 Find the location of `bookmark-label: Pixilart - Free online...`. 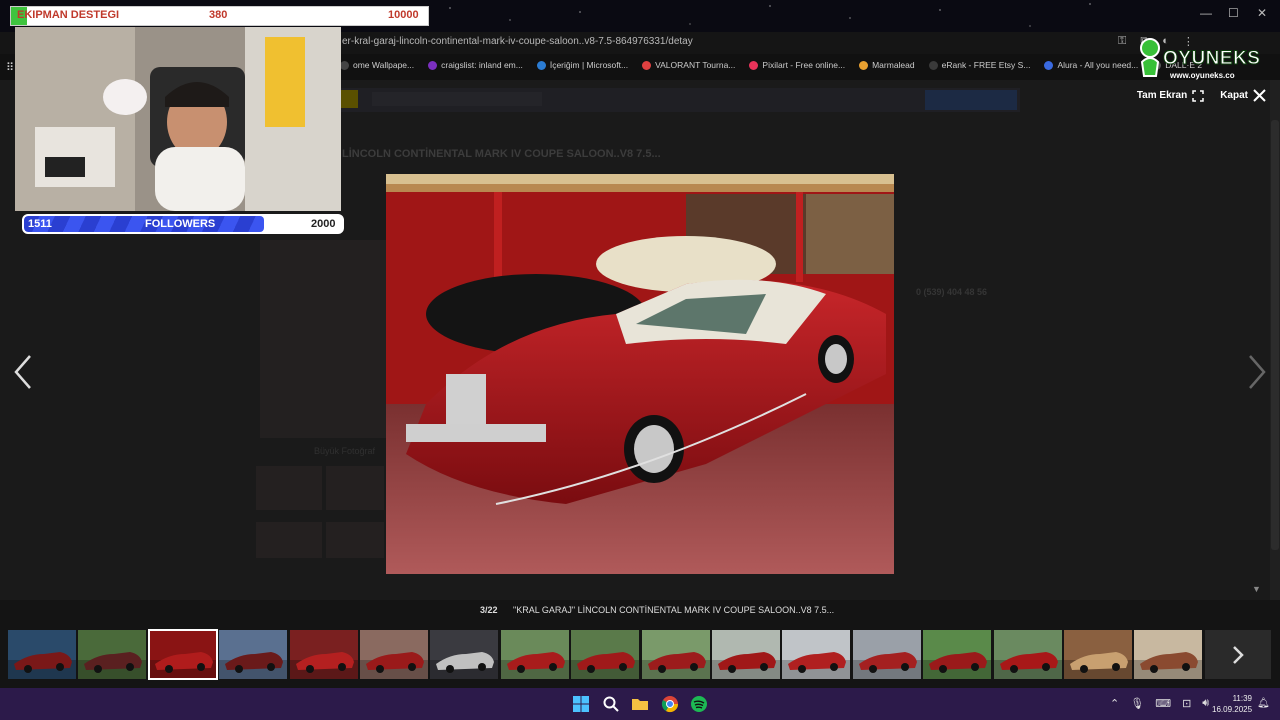

bookmark-label: Pixilart - Free online... is located at coordinates (804, 65).